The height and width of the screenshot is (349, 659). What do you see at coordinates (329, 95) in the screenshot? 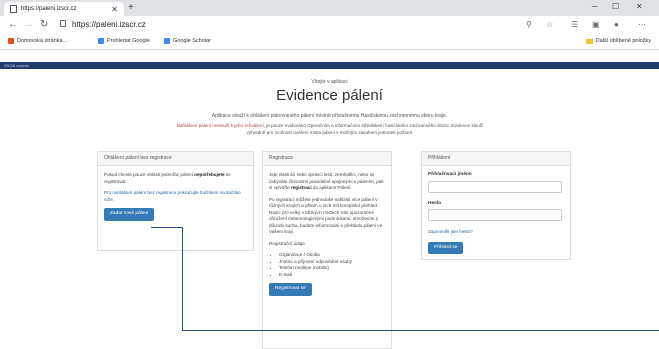
I see `page-title: Evidence pálení` at bounding box center [329, 95].